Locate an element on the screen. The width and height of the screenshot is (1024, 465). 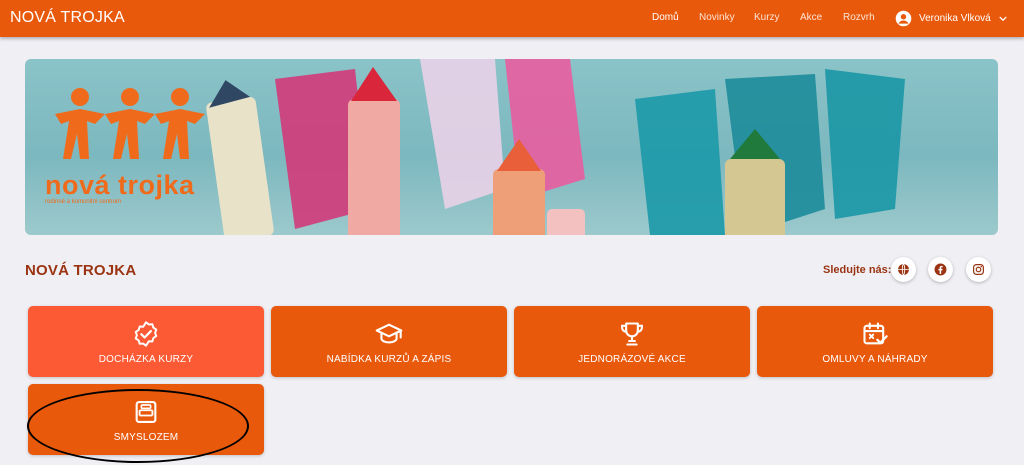
facebook-icon is located at coordinates (940, 269).